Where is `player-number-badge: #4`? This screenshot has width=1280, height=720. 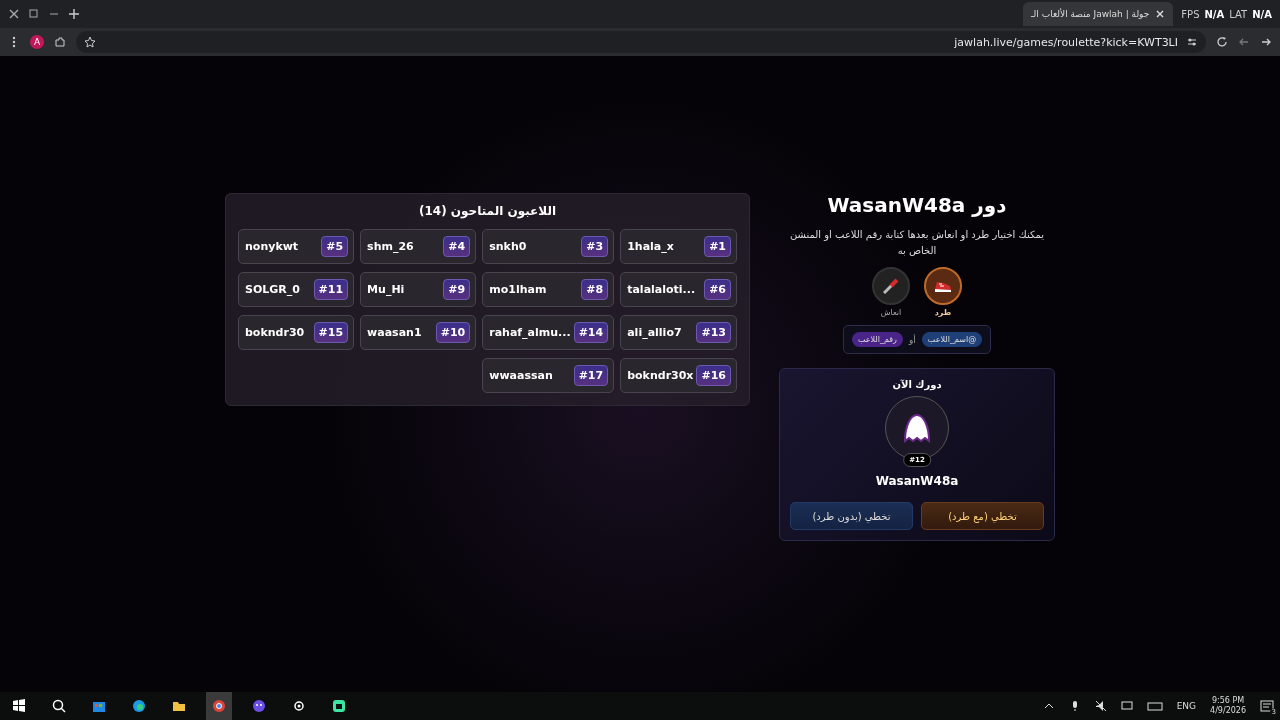 player-number-badge: #4 is located at coordinates (457, 246).